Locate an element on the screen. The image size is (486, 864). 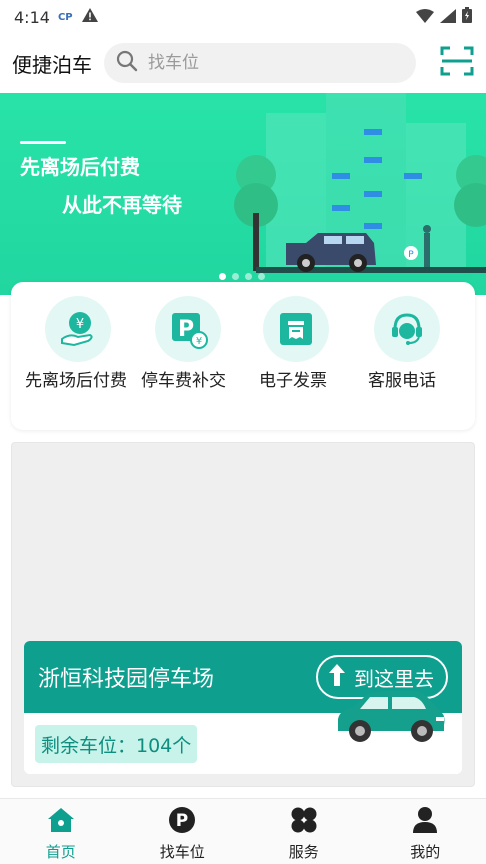
status-bar: 4:14 CP is located at coordinates (243, 17).